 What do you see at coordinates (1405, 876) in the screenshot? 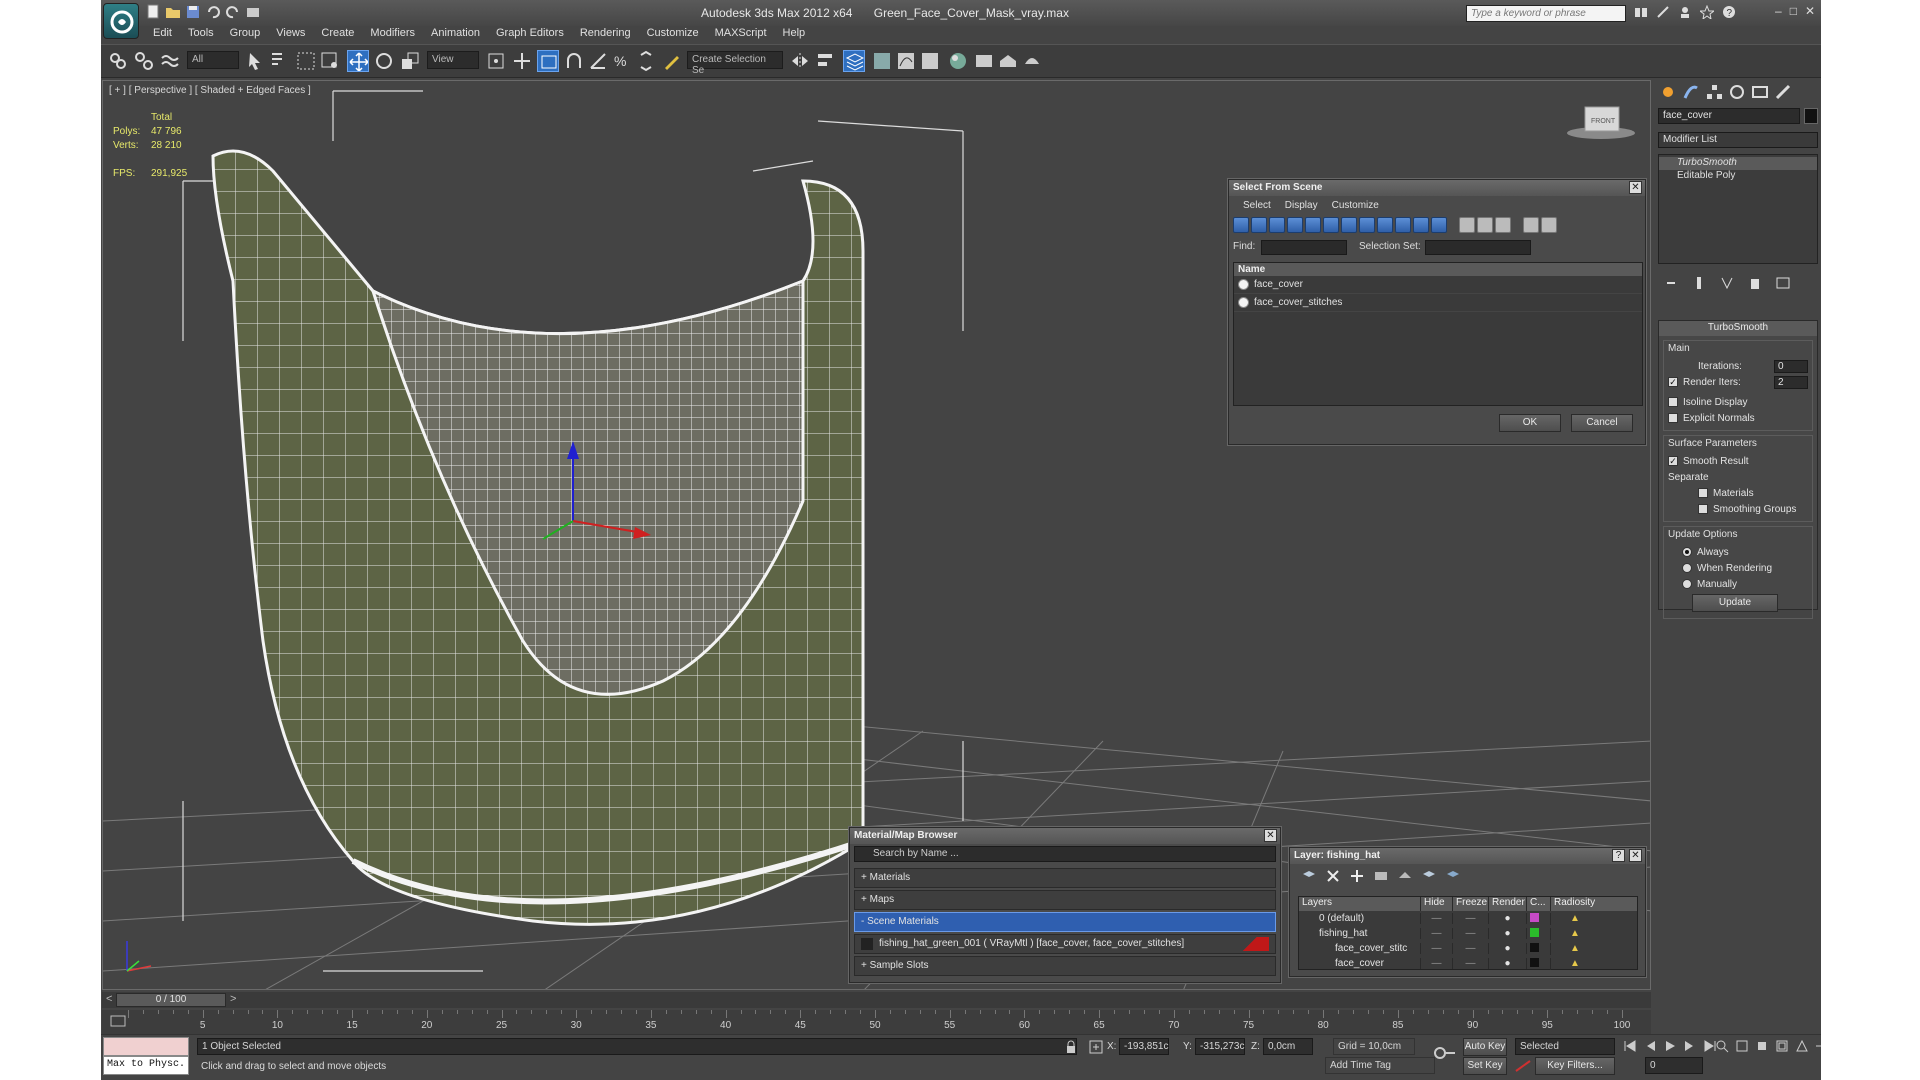
I see `highlight-layer-icon` at bounding box center [1405, 876].